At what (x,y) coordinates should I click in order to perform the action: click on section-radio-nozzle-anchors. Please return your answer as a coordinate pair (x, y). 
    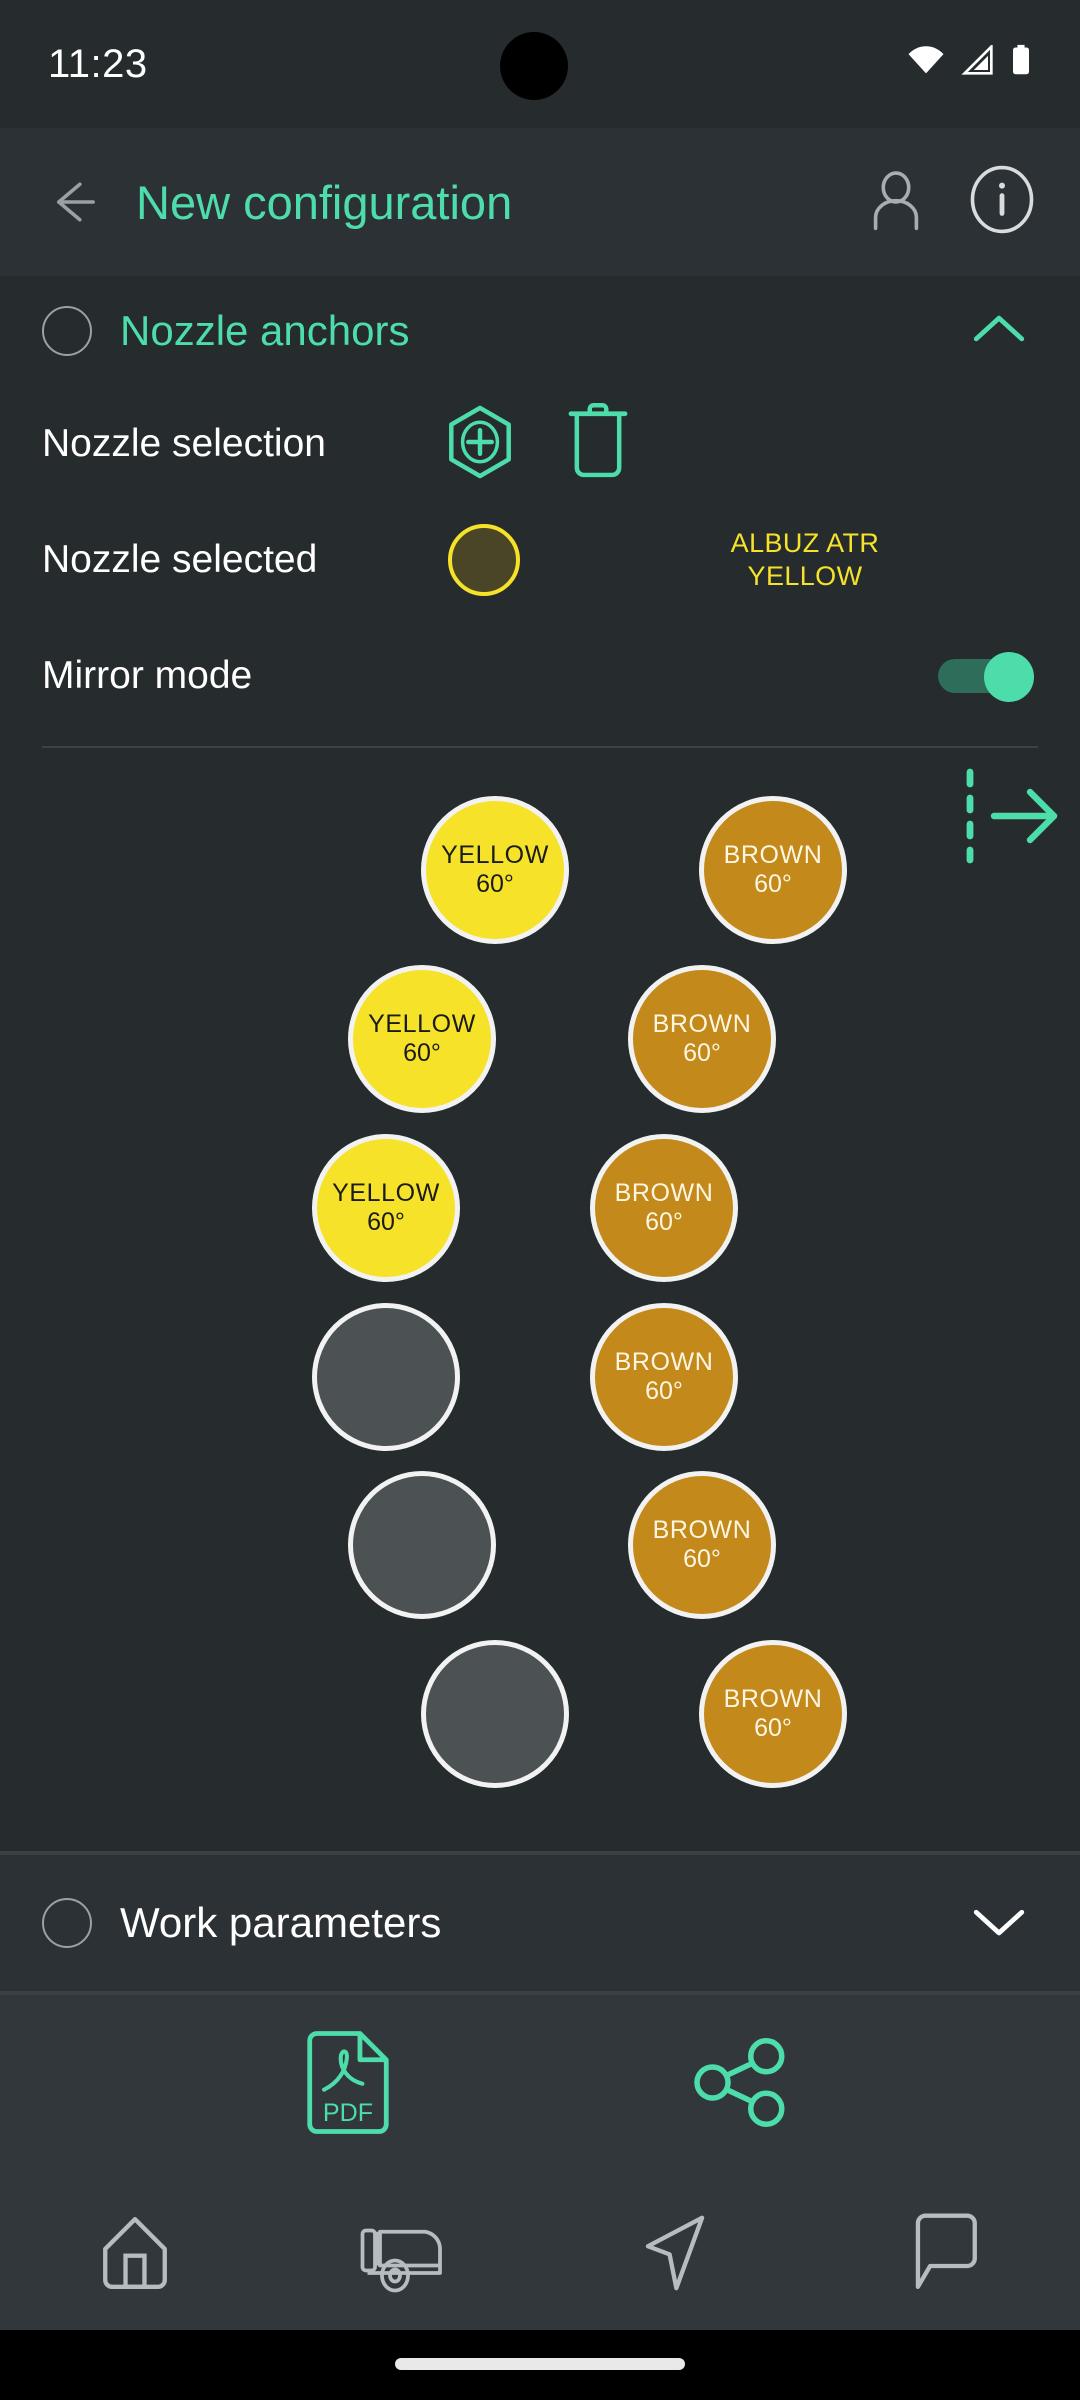
    Looking at the image, I should click on (67, 331).